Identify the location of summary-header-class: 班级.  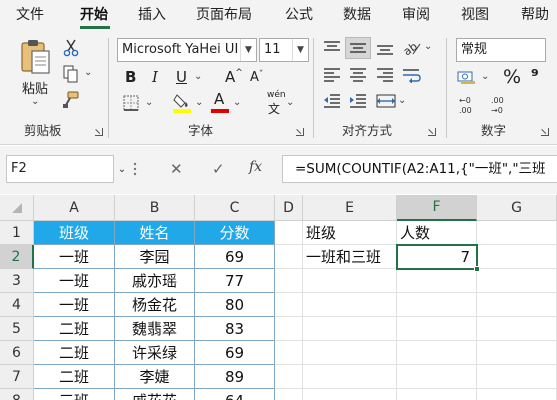
(350, 233).